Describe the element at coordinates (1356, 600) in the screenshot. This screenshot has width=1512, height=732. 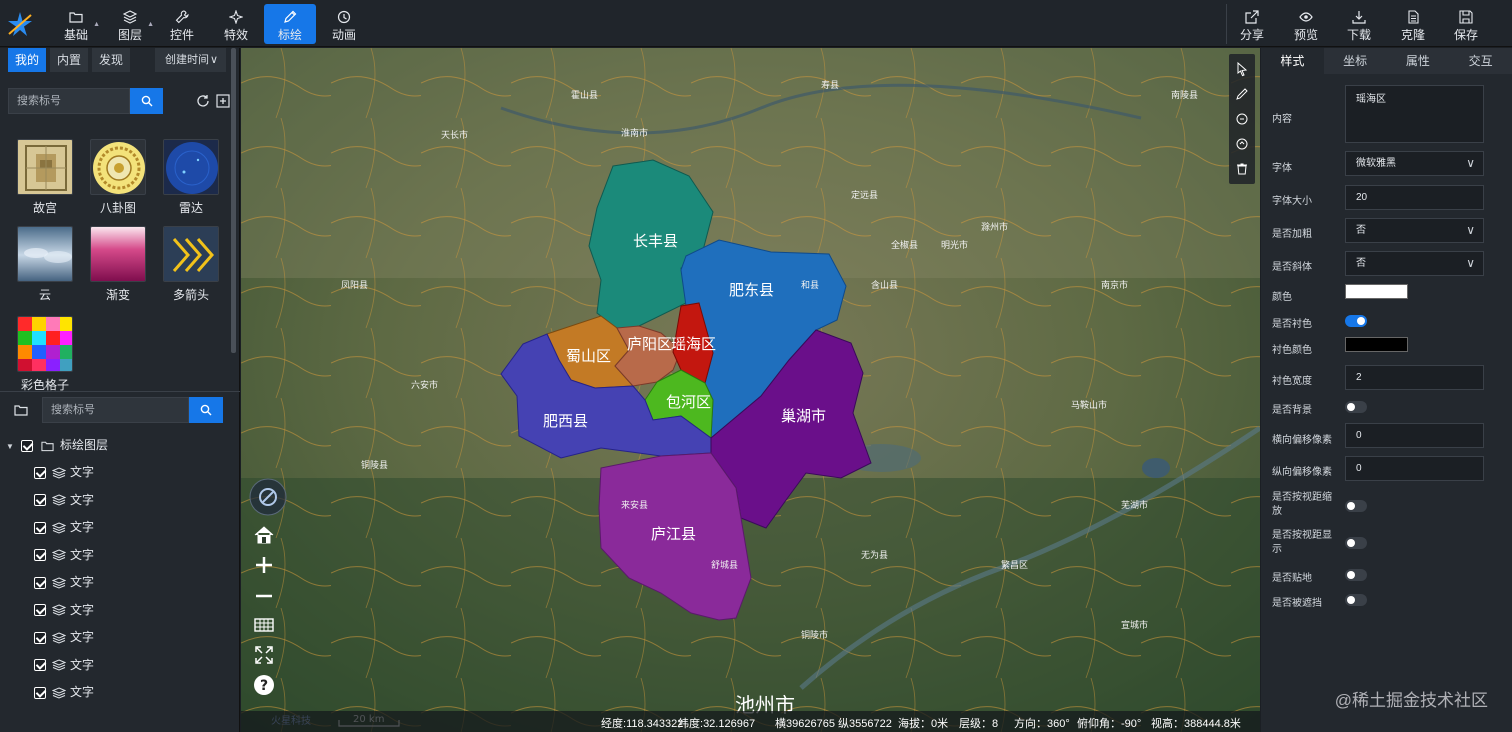
I see `occlusion-toggle` at that location.